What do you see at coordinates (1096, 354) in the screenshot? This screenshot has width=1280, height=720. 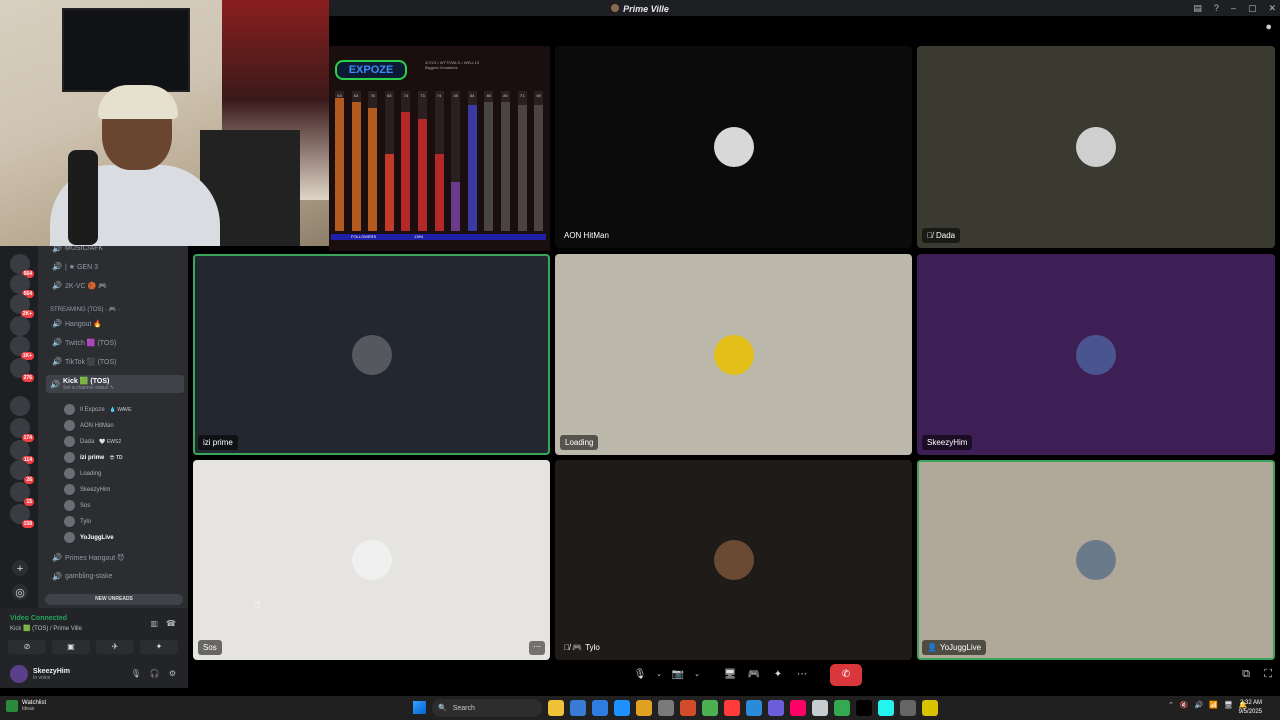 I see `video-tile: SkeezyHim` at bounding box center [1096, 354].